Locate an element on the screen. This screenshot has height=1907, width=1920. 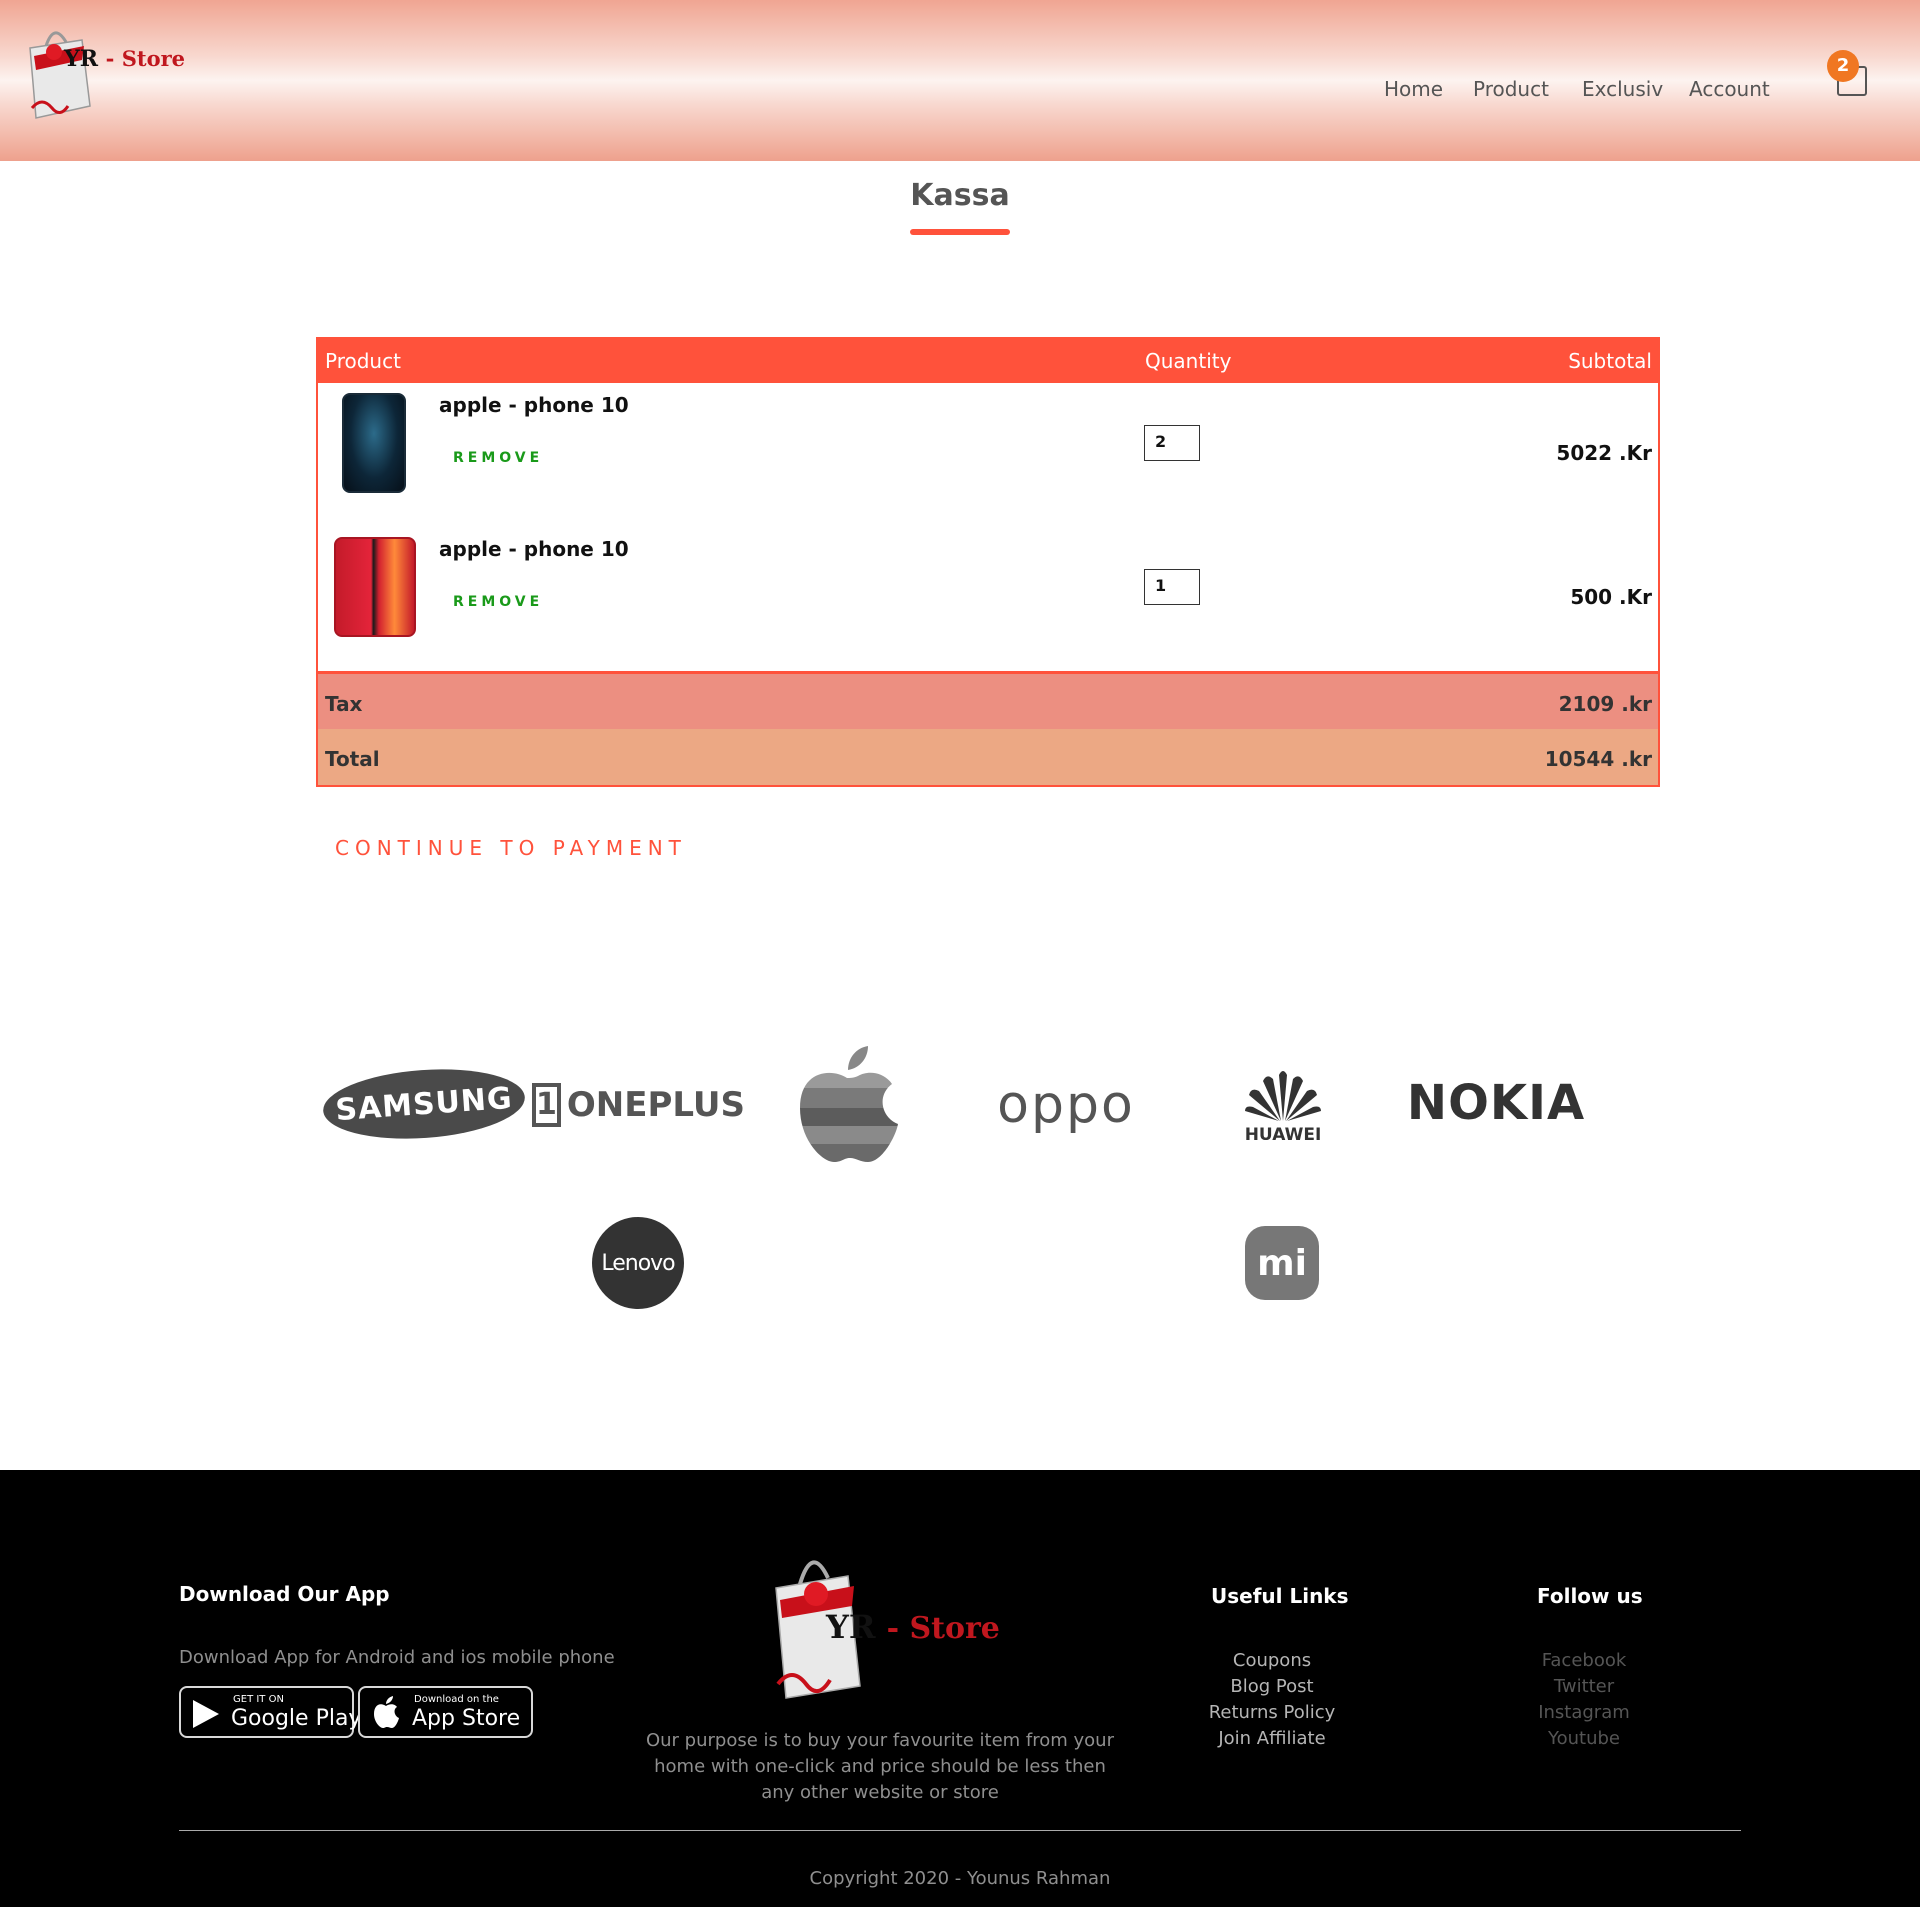
oneplus-mark-icon: 1 is located at coordinates (546, 1105).